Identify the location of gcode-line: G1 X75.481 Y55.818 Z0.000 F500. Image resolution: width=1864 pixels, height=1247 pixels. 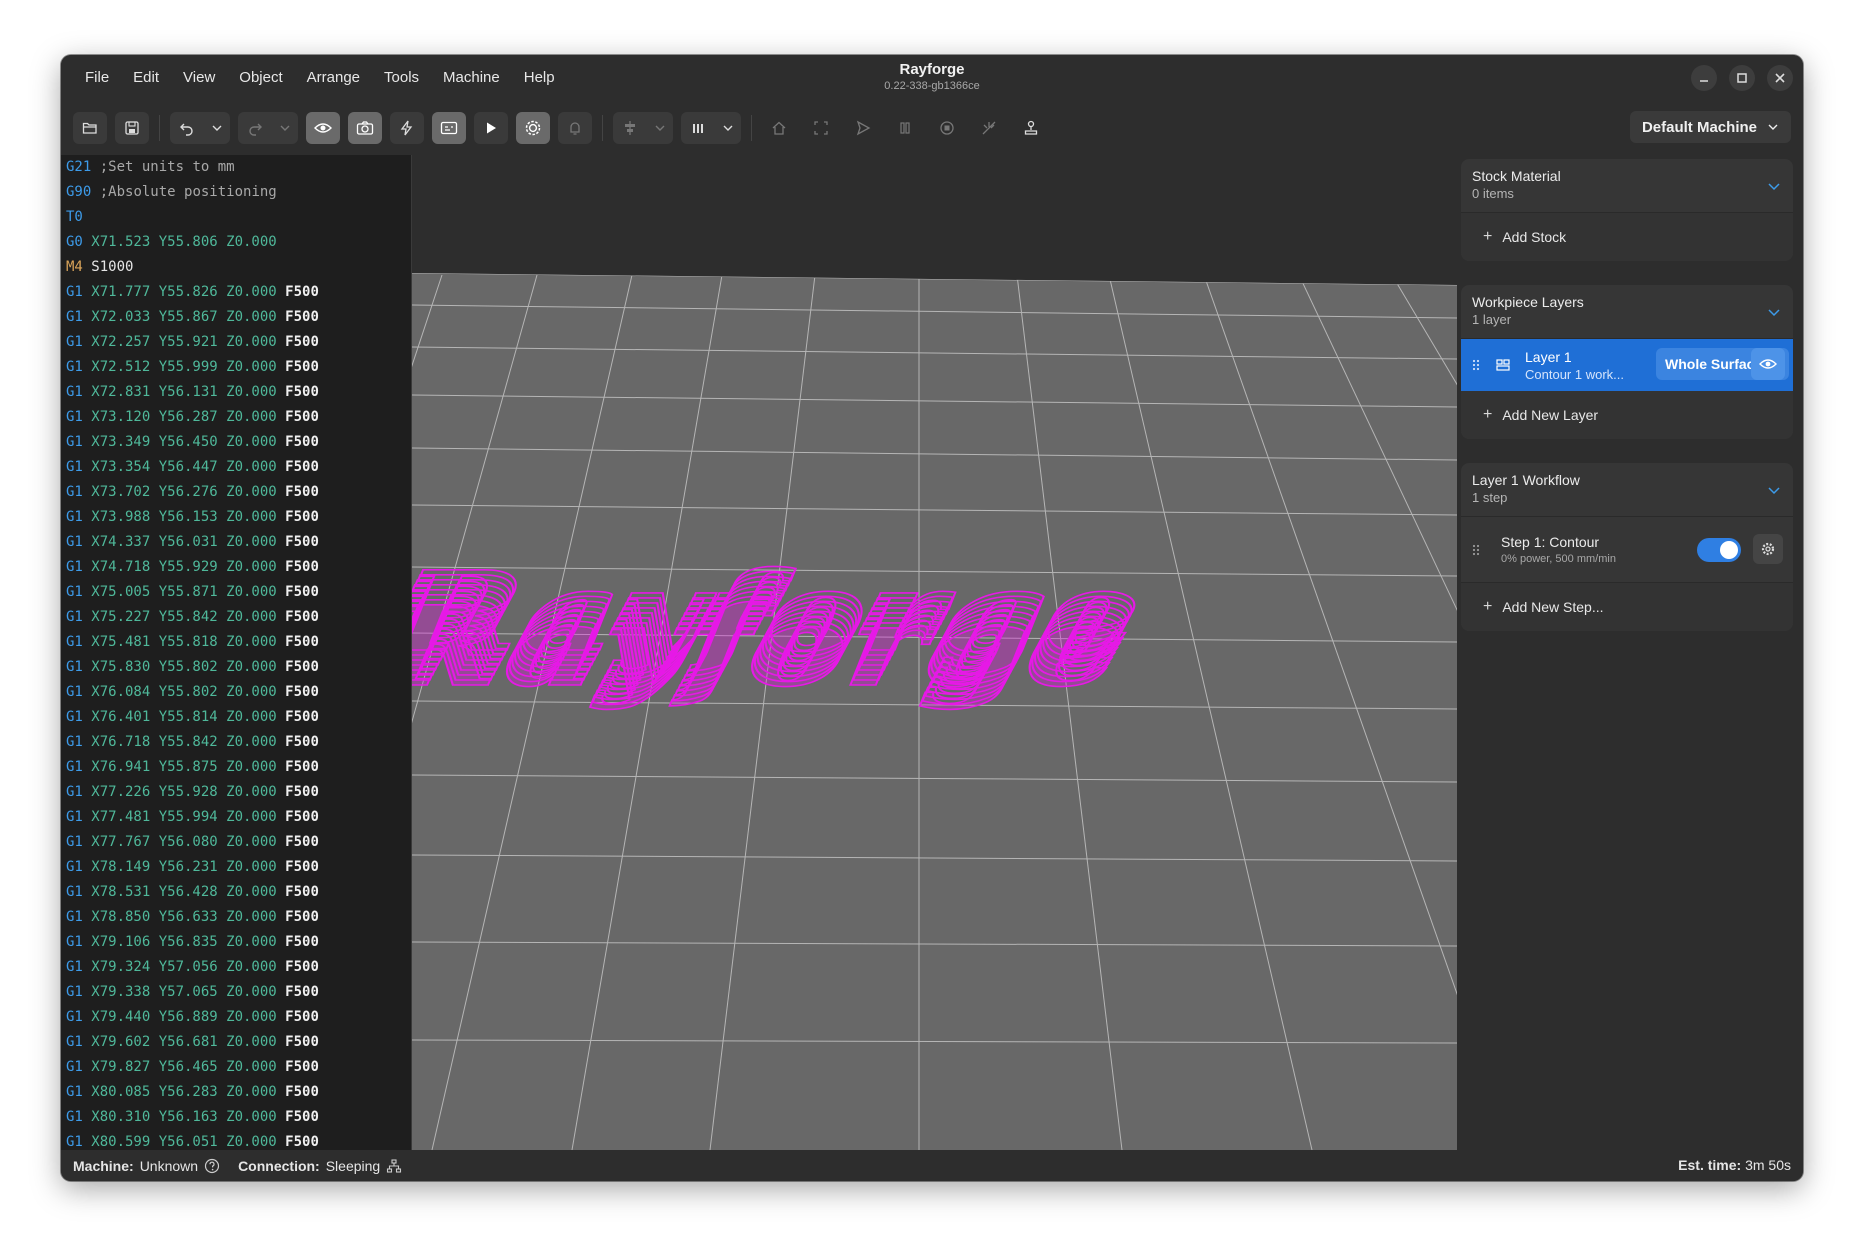
(236, 642).